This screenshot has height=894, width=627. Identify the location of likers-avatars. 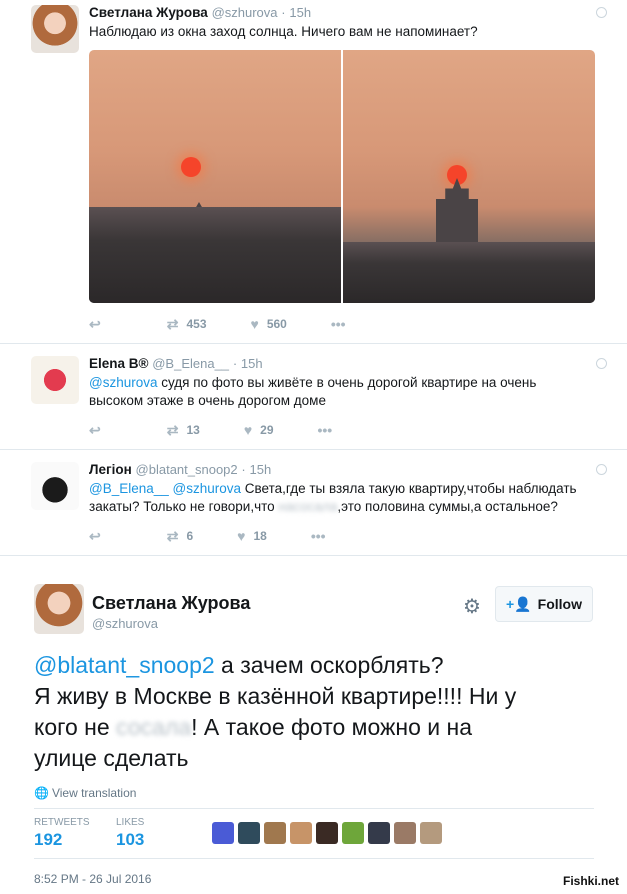
(329, 833).